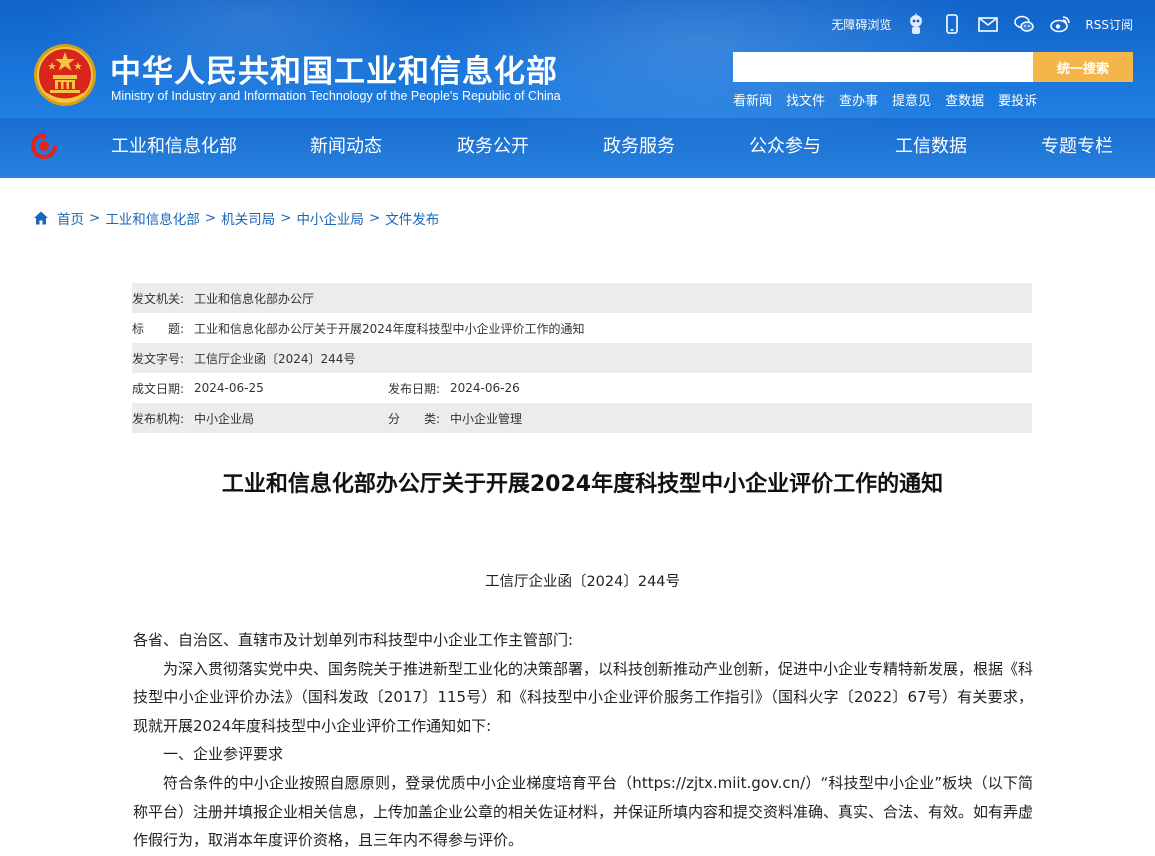 This screenshot has height=856, width=1155. I want to click on quick-link-data: 查数据, so click(964, 99).